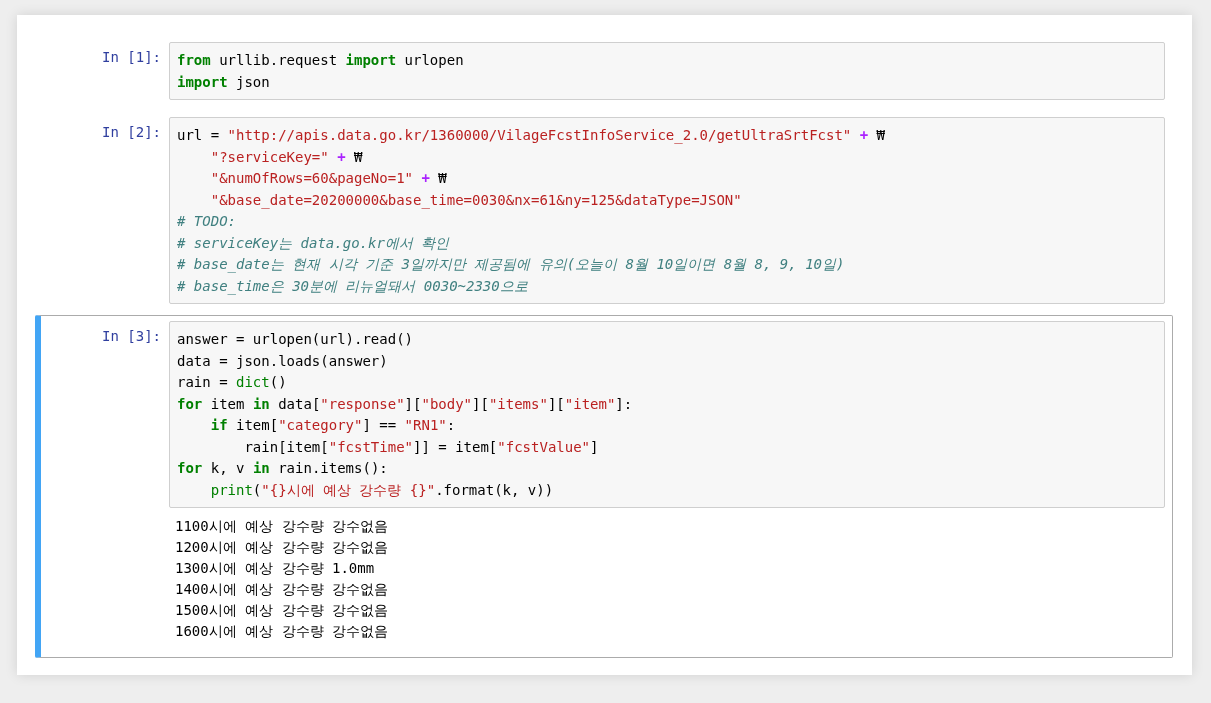  Describe the element at coordinates (286, 157) in the screenshot. I see `code-line: "?serviceKey=" + ₩` at that location.